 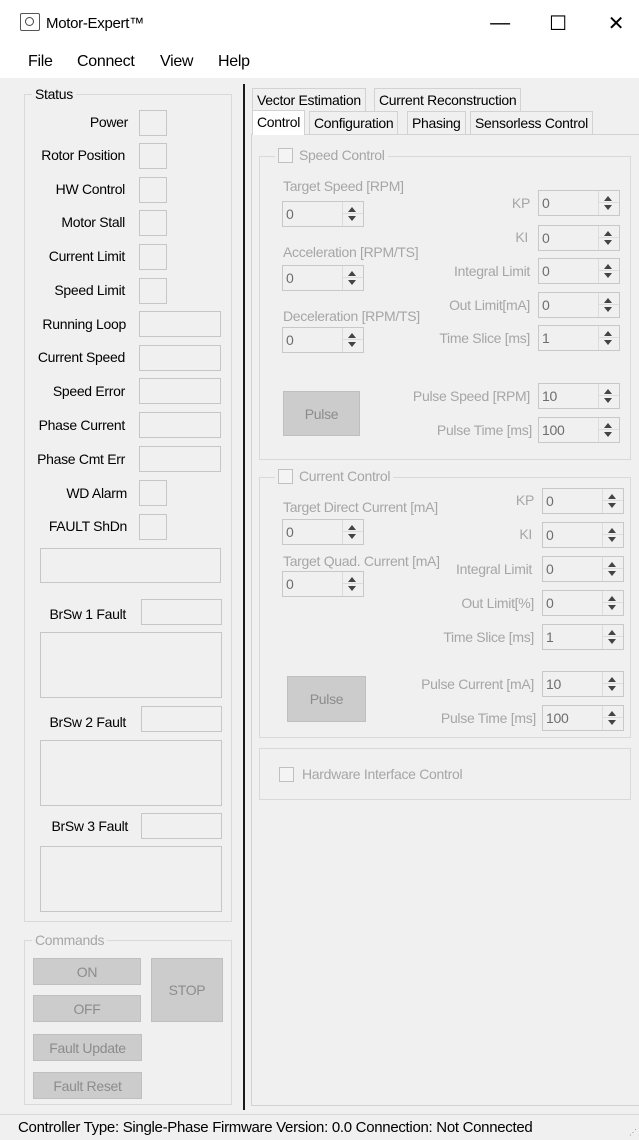 I want to click on maximize-button: ☐, so click(x=558, y=23).